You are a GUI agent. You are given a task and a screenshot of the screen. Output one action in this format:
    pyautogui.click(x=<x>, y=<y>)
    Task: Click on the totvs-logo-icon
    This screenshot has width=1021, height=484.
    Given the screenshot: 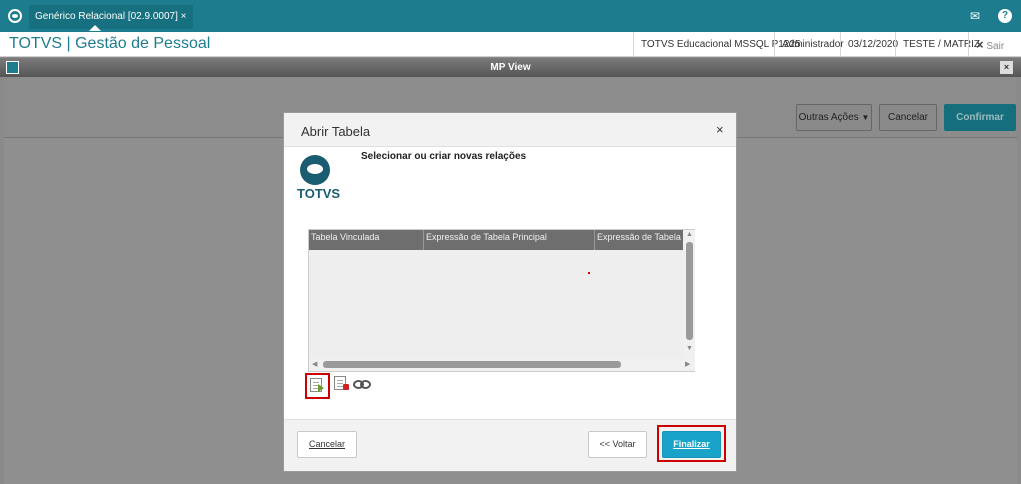 What is the action you would take?
    pyautogui.click(x=15, y=16)
    